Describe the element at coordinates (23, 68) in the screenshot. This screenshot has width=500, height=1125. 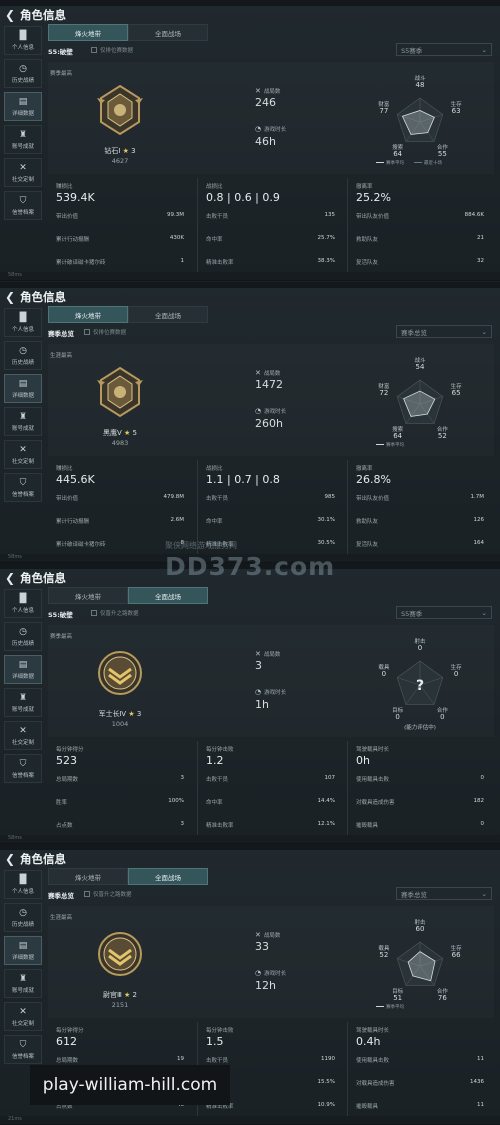
I see `history-icon: ◷` at that location.